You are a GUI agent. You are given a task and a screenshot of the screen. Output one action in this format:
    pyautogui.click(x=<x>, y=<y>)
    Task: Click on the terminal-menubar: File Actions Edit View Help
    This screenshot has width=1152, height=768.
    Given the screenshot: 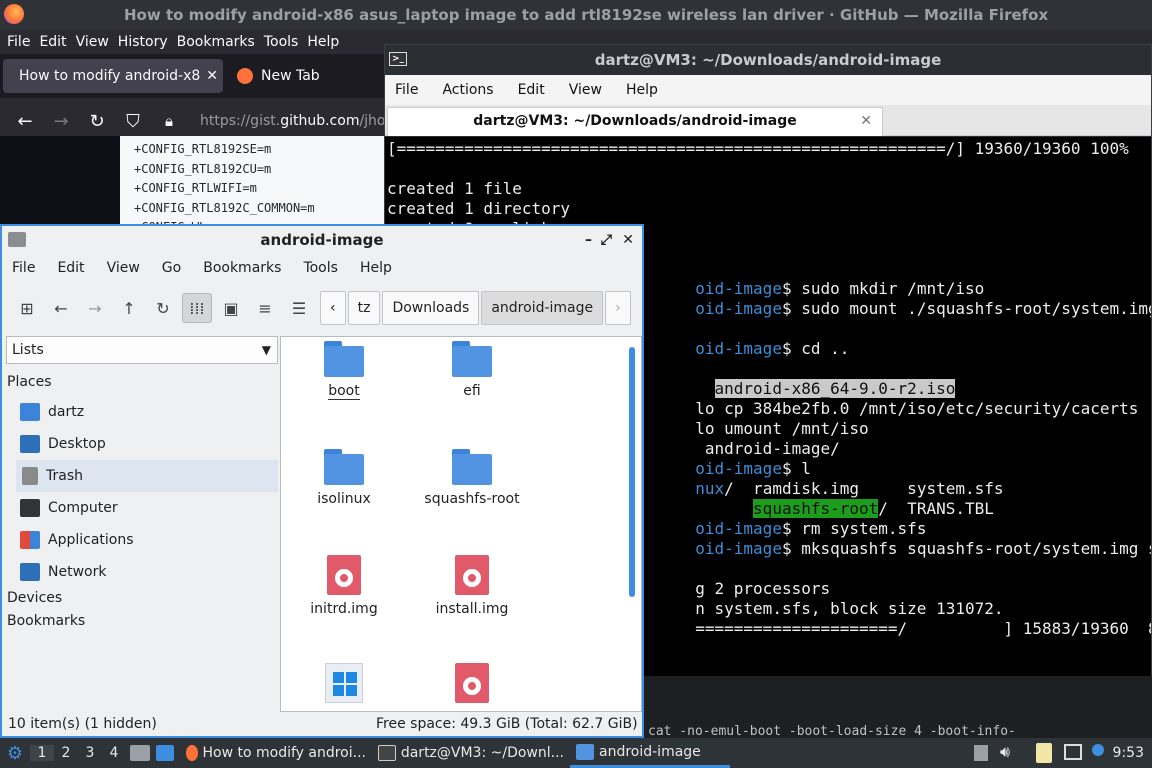 What is the action you would take?
    pyautogui.click(x=768, y=90)
    